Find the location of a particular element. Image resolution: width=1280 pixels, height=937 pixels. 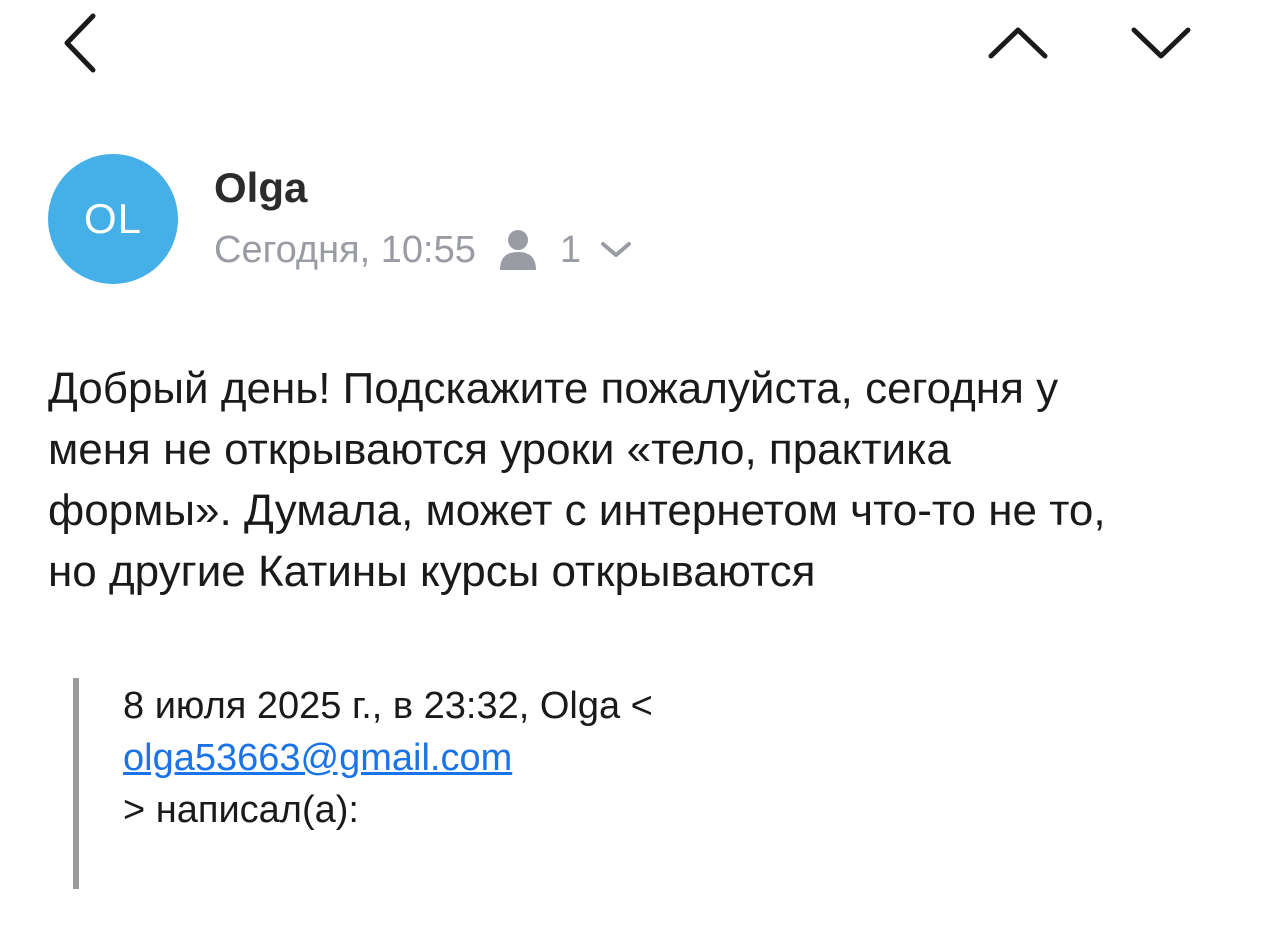

avatar: OL is located at coordinates (113, 219).